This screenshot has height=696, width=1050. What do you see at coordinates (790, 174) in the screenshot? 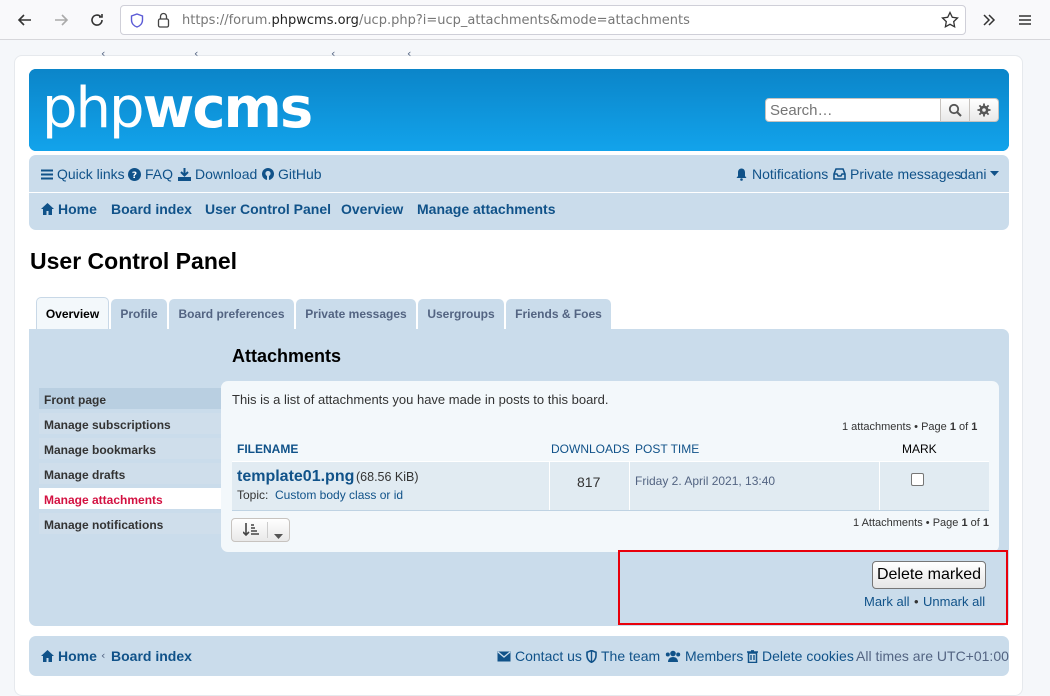
I see `notifications-label: Notifications` at bounding box center [790, 174].